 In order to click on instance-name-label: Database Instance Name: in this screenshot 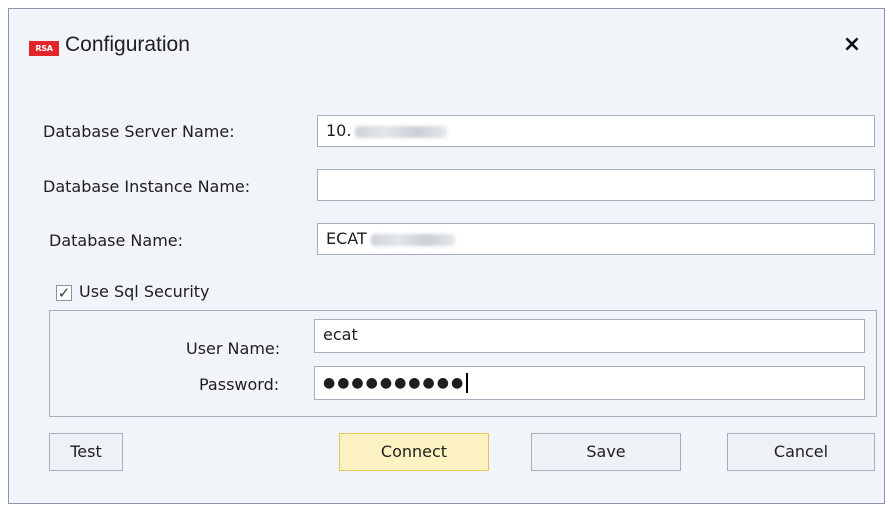, I will do `click(147, 186)`.